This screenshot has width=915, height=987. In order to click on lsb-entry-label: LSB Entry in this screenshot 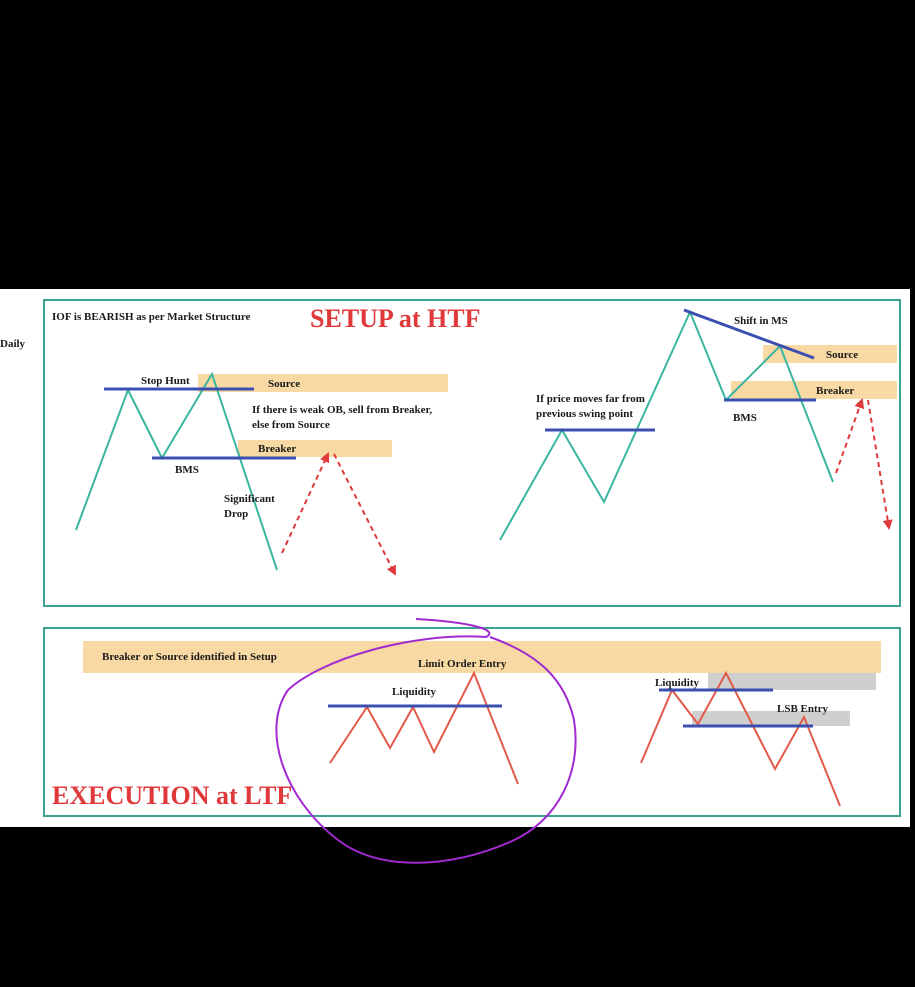, I will do `click(803, 709)`.